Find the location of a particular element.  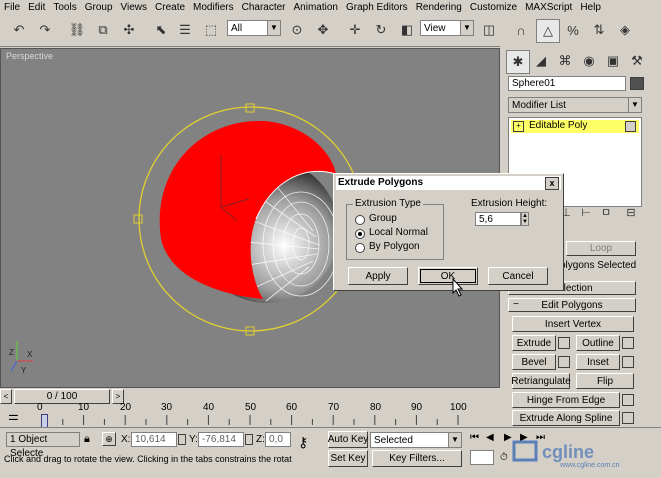

menu-graph-editors: Graph Editors is located at coordinates (377, 7).